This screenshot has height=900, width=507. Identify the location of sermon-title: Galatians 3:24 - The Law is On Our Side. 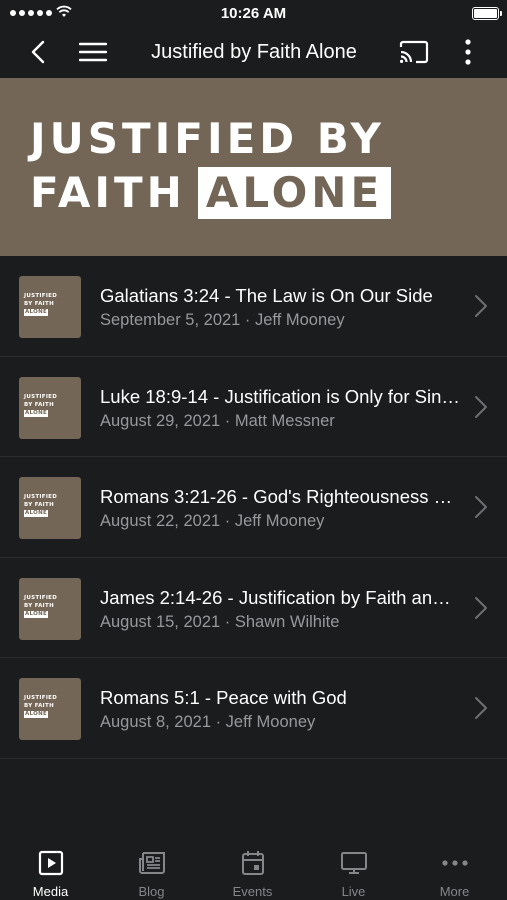
(266, 295).